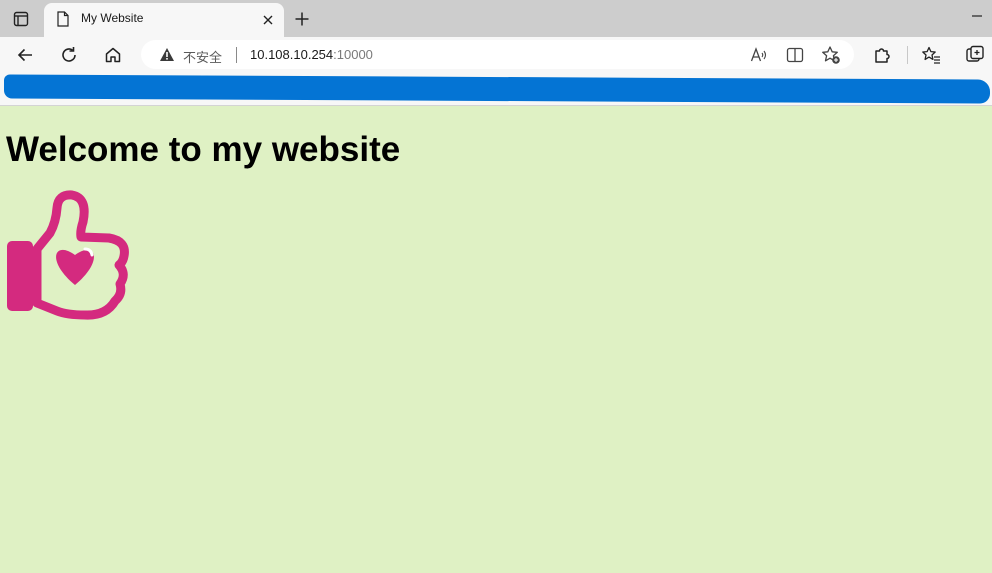 The image size is (992, 573). Describe the element at coordinates (203, 149) in the screenshot. I see `page-heading: Welcome to my website` at that location.